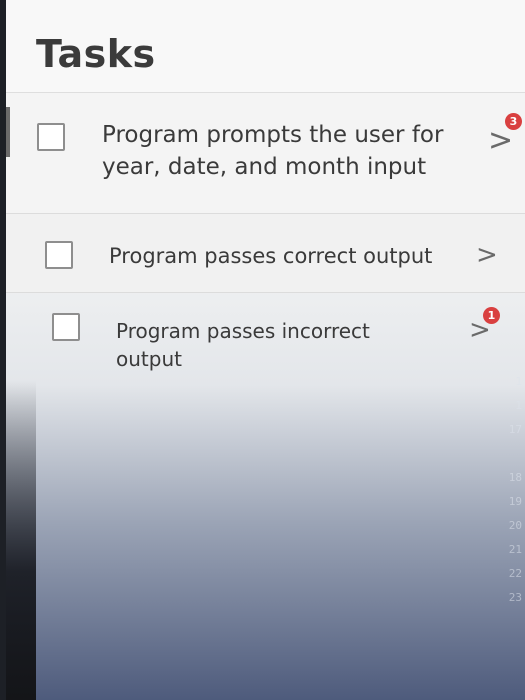  I want to click on editor-line-numbers: 1 1 17 18 19 20 21 22 23, so click(505, 490).